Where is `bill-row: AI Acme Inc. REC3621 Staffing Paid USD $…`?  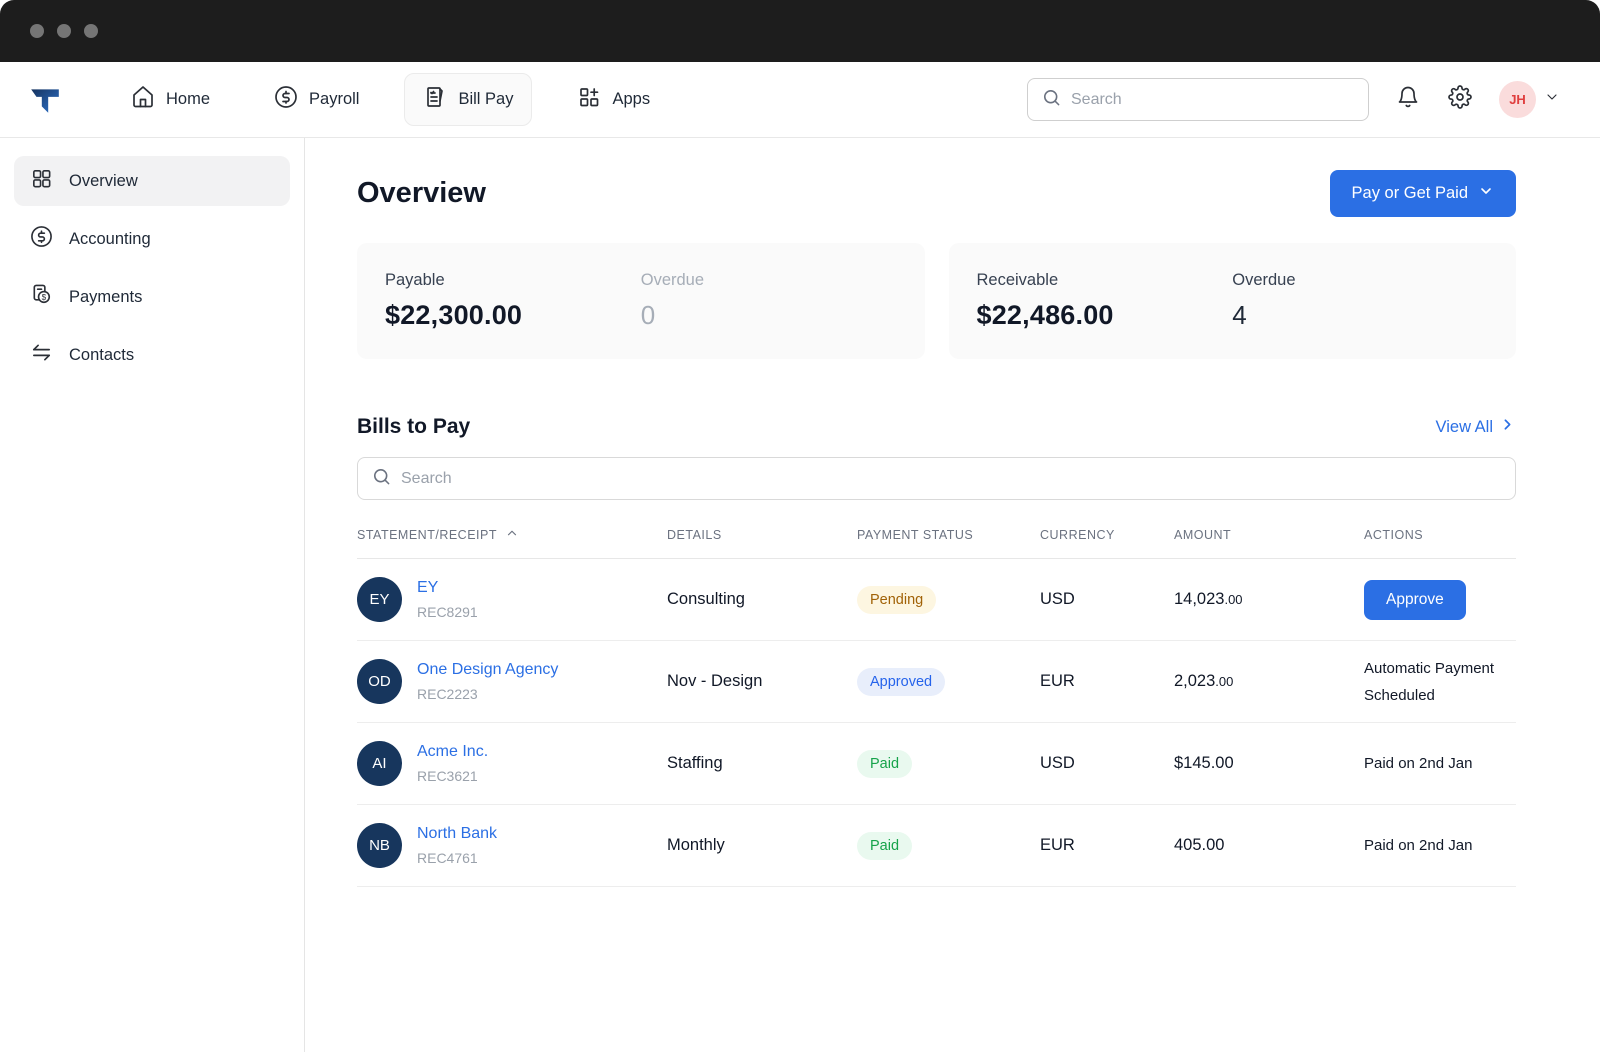
bill-row: AI Acme Inc. REC3621 Staffing Paid USD $… is located at coordinates (936, 764).